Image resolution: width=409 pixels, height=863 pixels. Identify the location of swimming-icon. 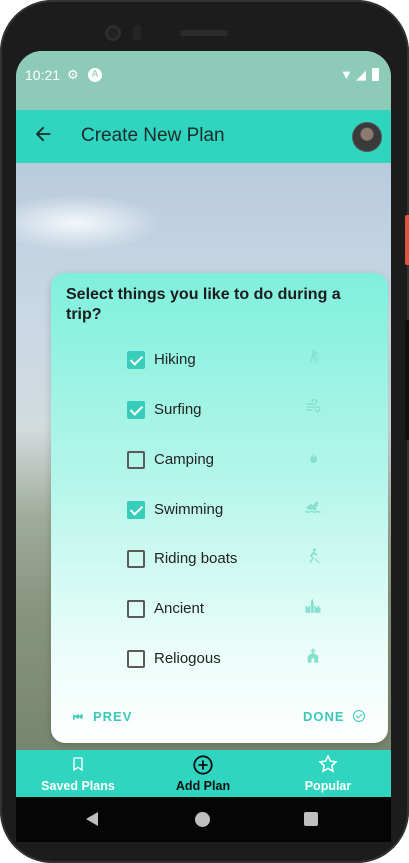
(313, 509).